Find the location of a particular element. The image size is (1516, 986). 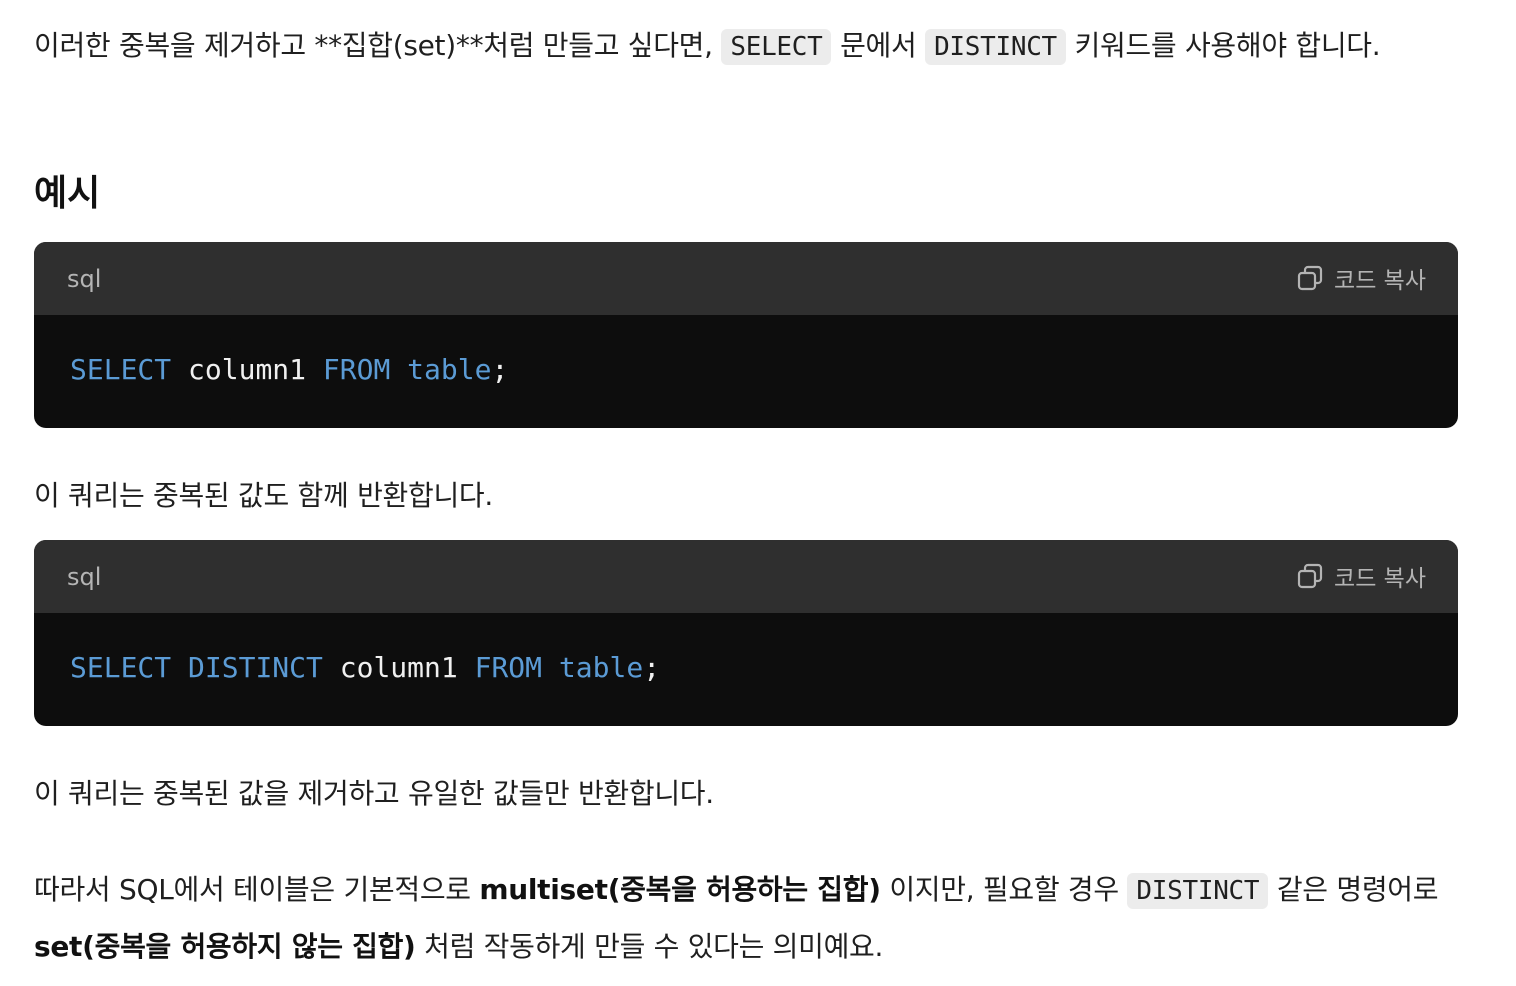

explanation-paragraph-2: 이 쿼리는 중복된 값을 제거하고 유일한 값들만 반환합니다. is located at coordinates (374, 793).